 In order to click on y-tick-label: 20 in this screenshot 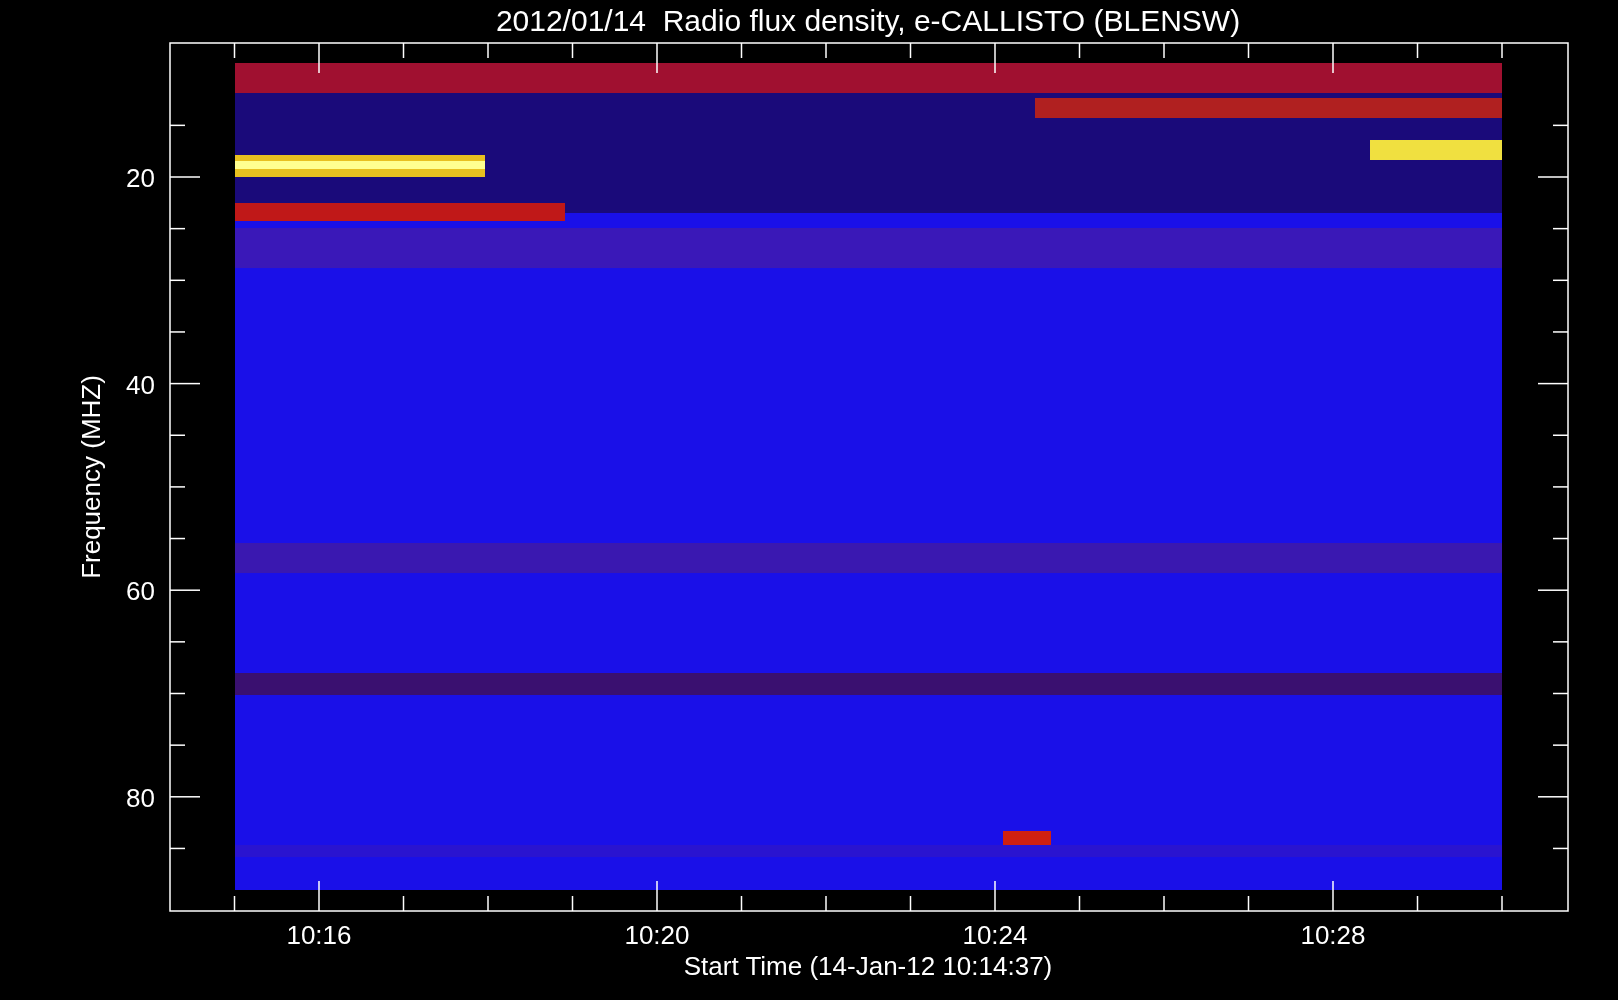, I will do `click(140, 178)`.